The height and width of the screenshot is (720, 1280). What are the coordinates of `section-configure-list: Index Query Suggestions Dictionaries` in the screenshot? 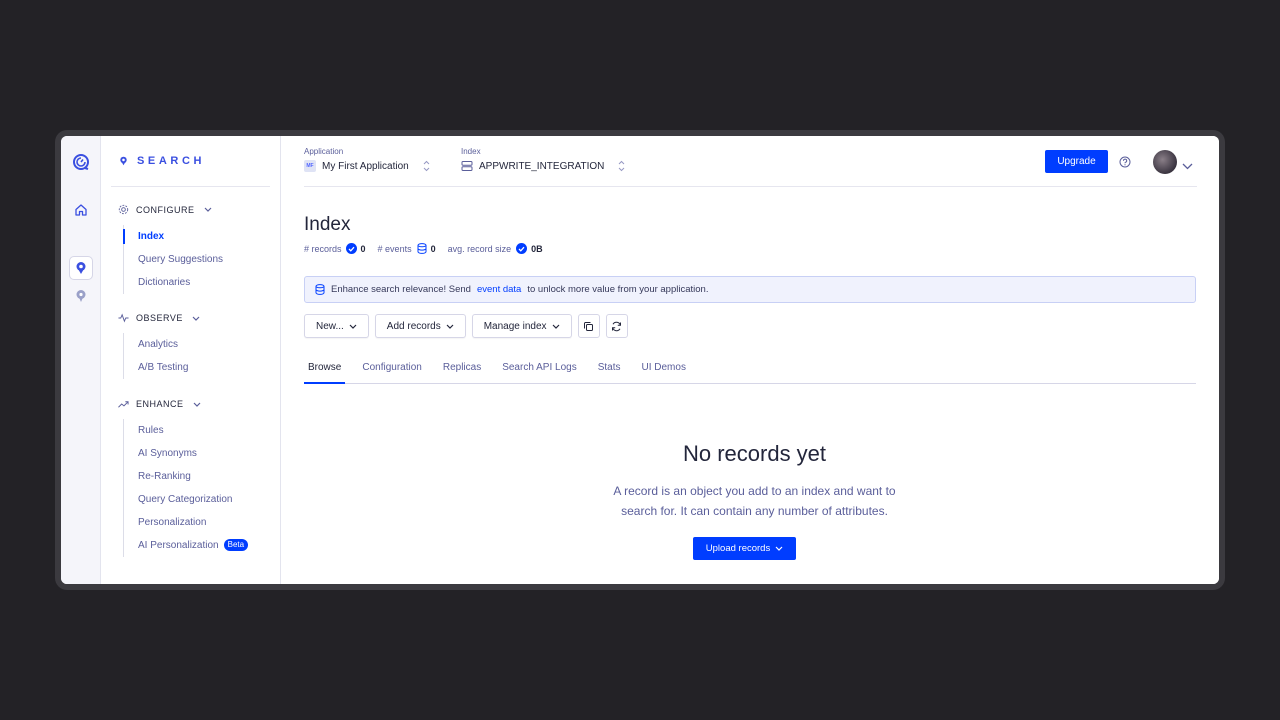 It's located at (198, 259).